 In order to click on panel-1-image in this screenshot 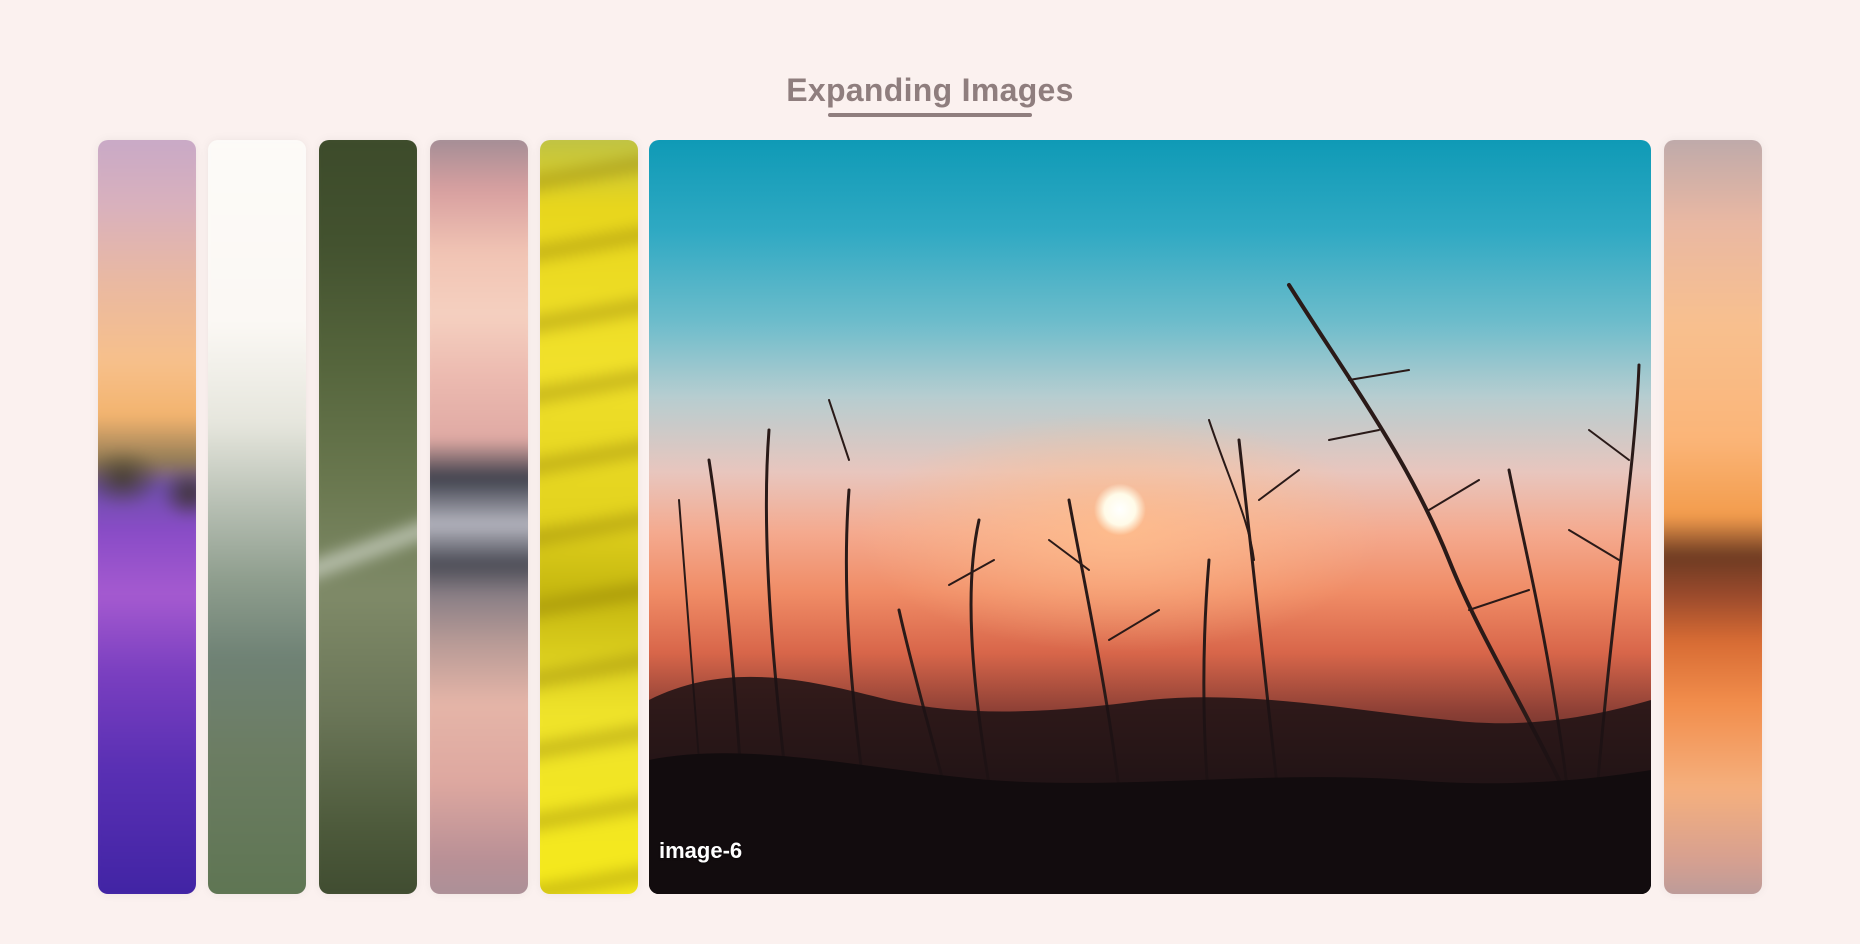, I will do `click(147, 517)`.